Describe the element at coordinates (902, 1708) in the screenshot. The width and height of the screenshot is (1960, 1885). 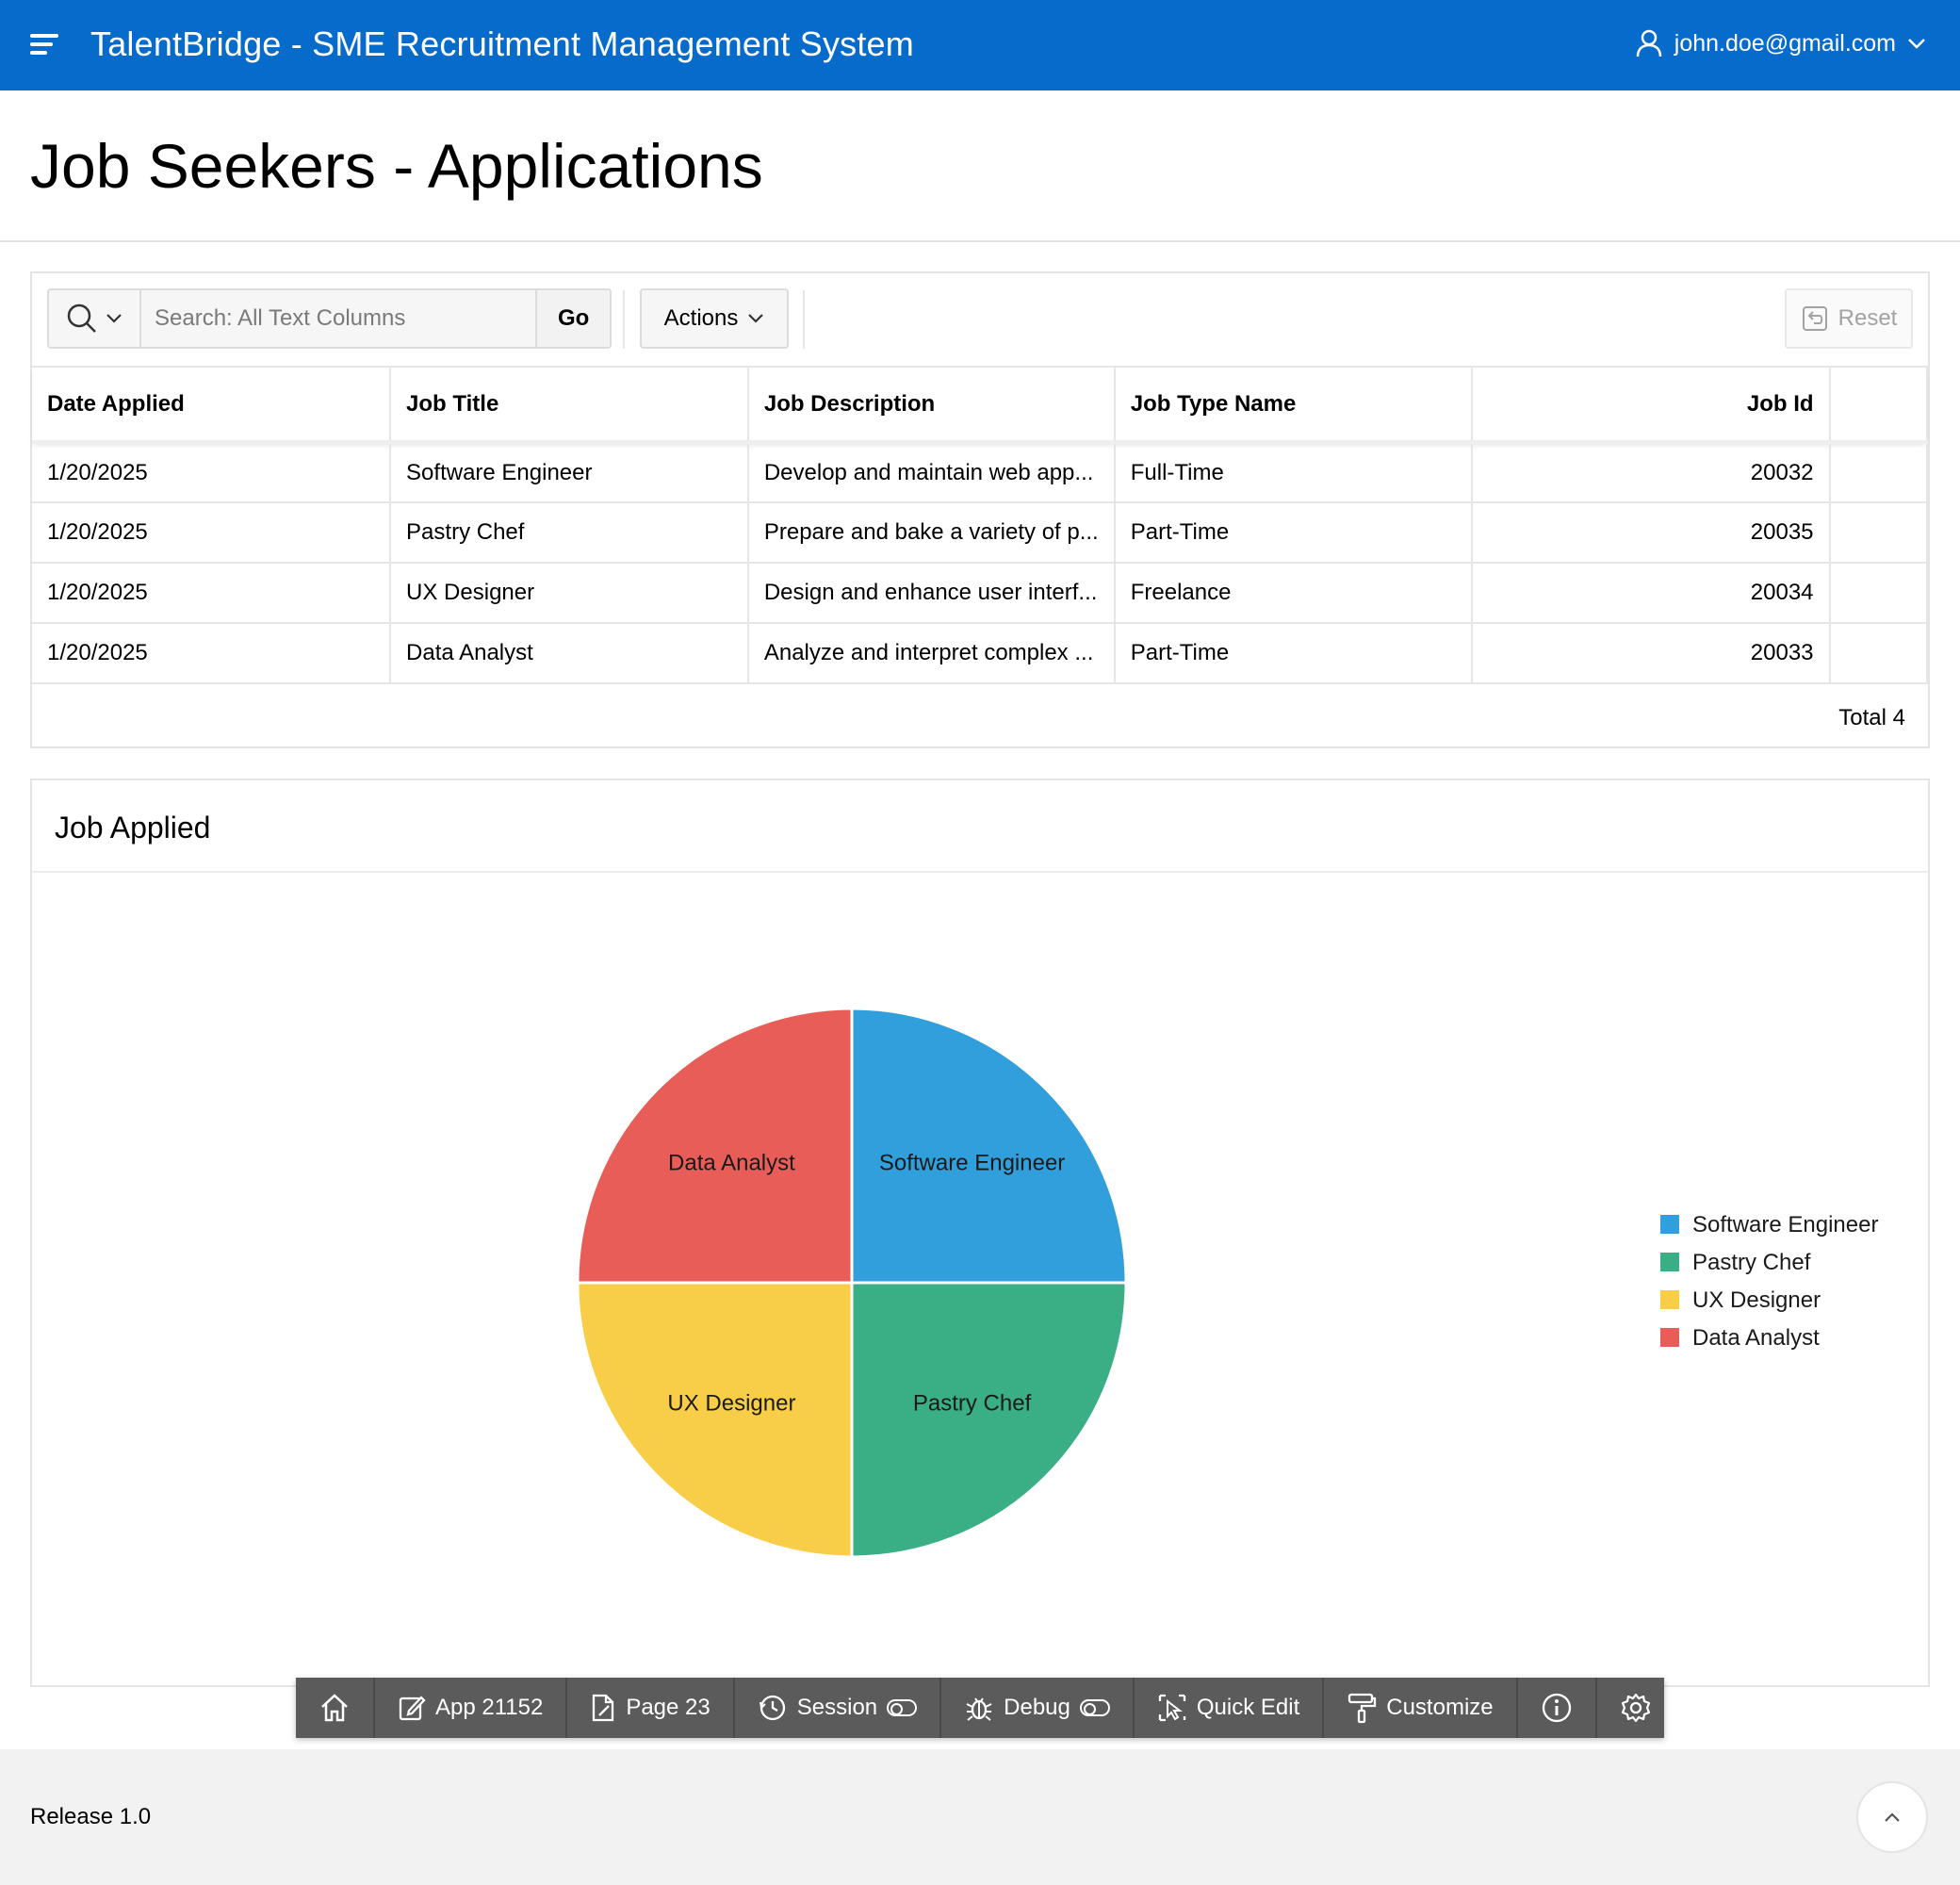
I see `session-toggle-icon` at that location.